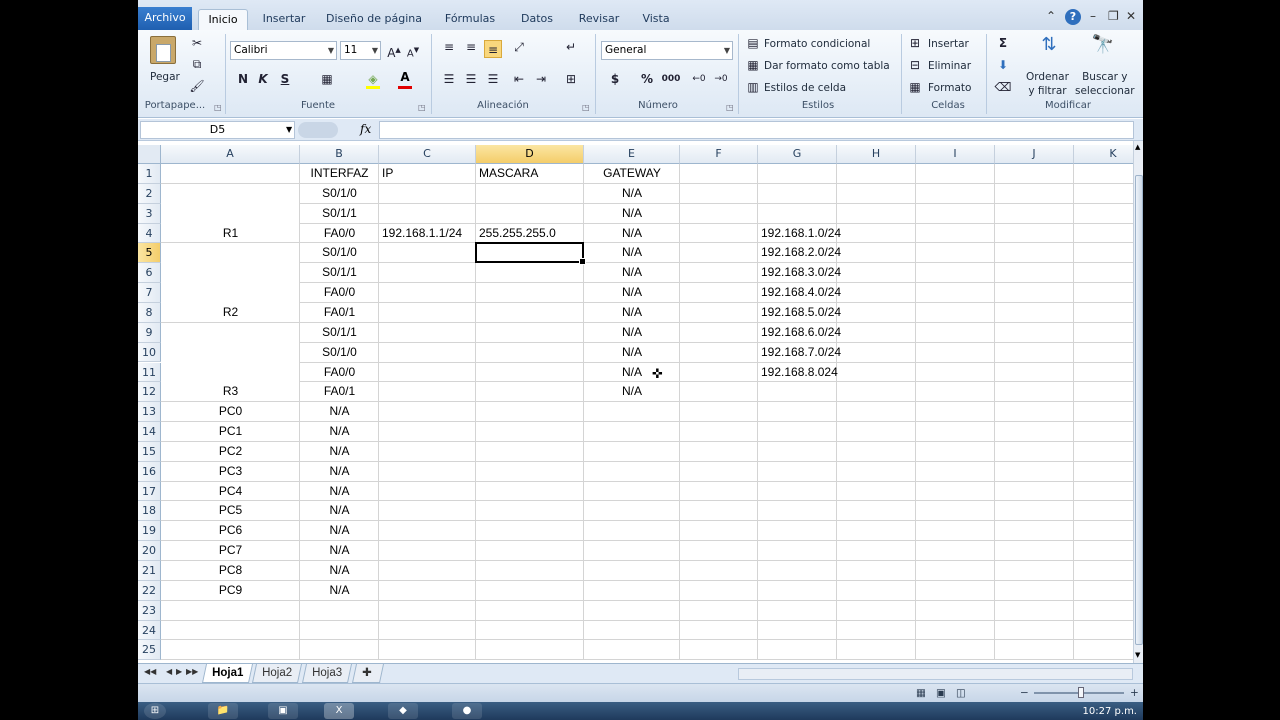  I want to click on column-header-j: J, so click(1034, 154).